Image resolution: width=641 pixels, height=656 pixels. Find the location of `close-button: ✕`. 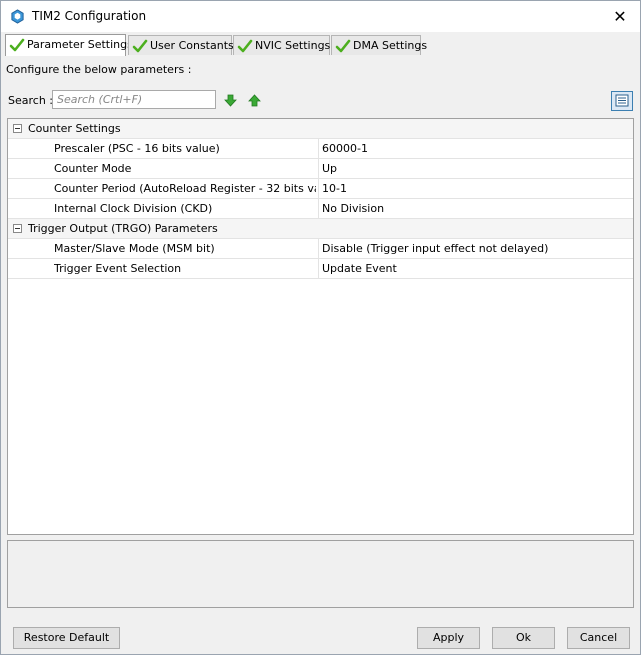

close-button: ✕ is located at coordinates (620, 16).